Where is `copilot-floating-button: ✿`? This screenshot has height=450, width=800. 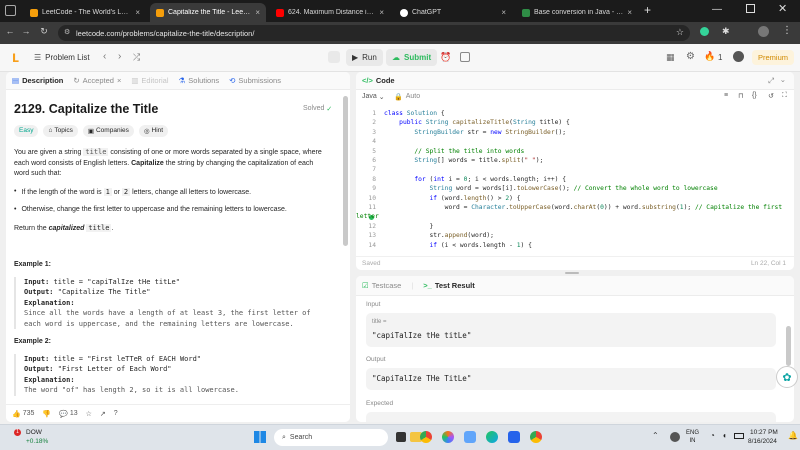
copilot-floating-button: ✿ is located at coordinates (787, 377).